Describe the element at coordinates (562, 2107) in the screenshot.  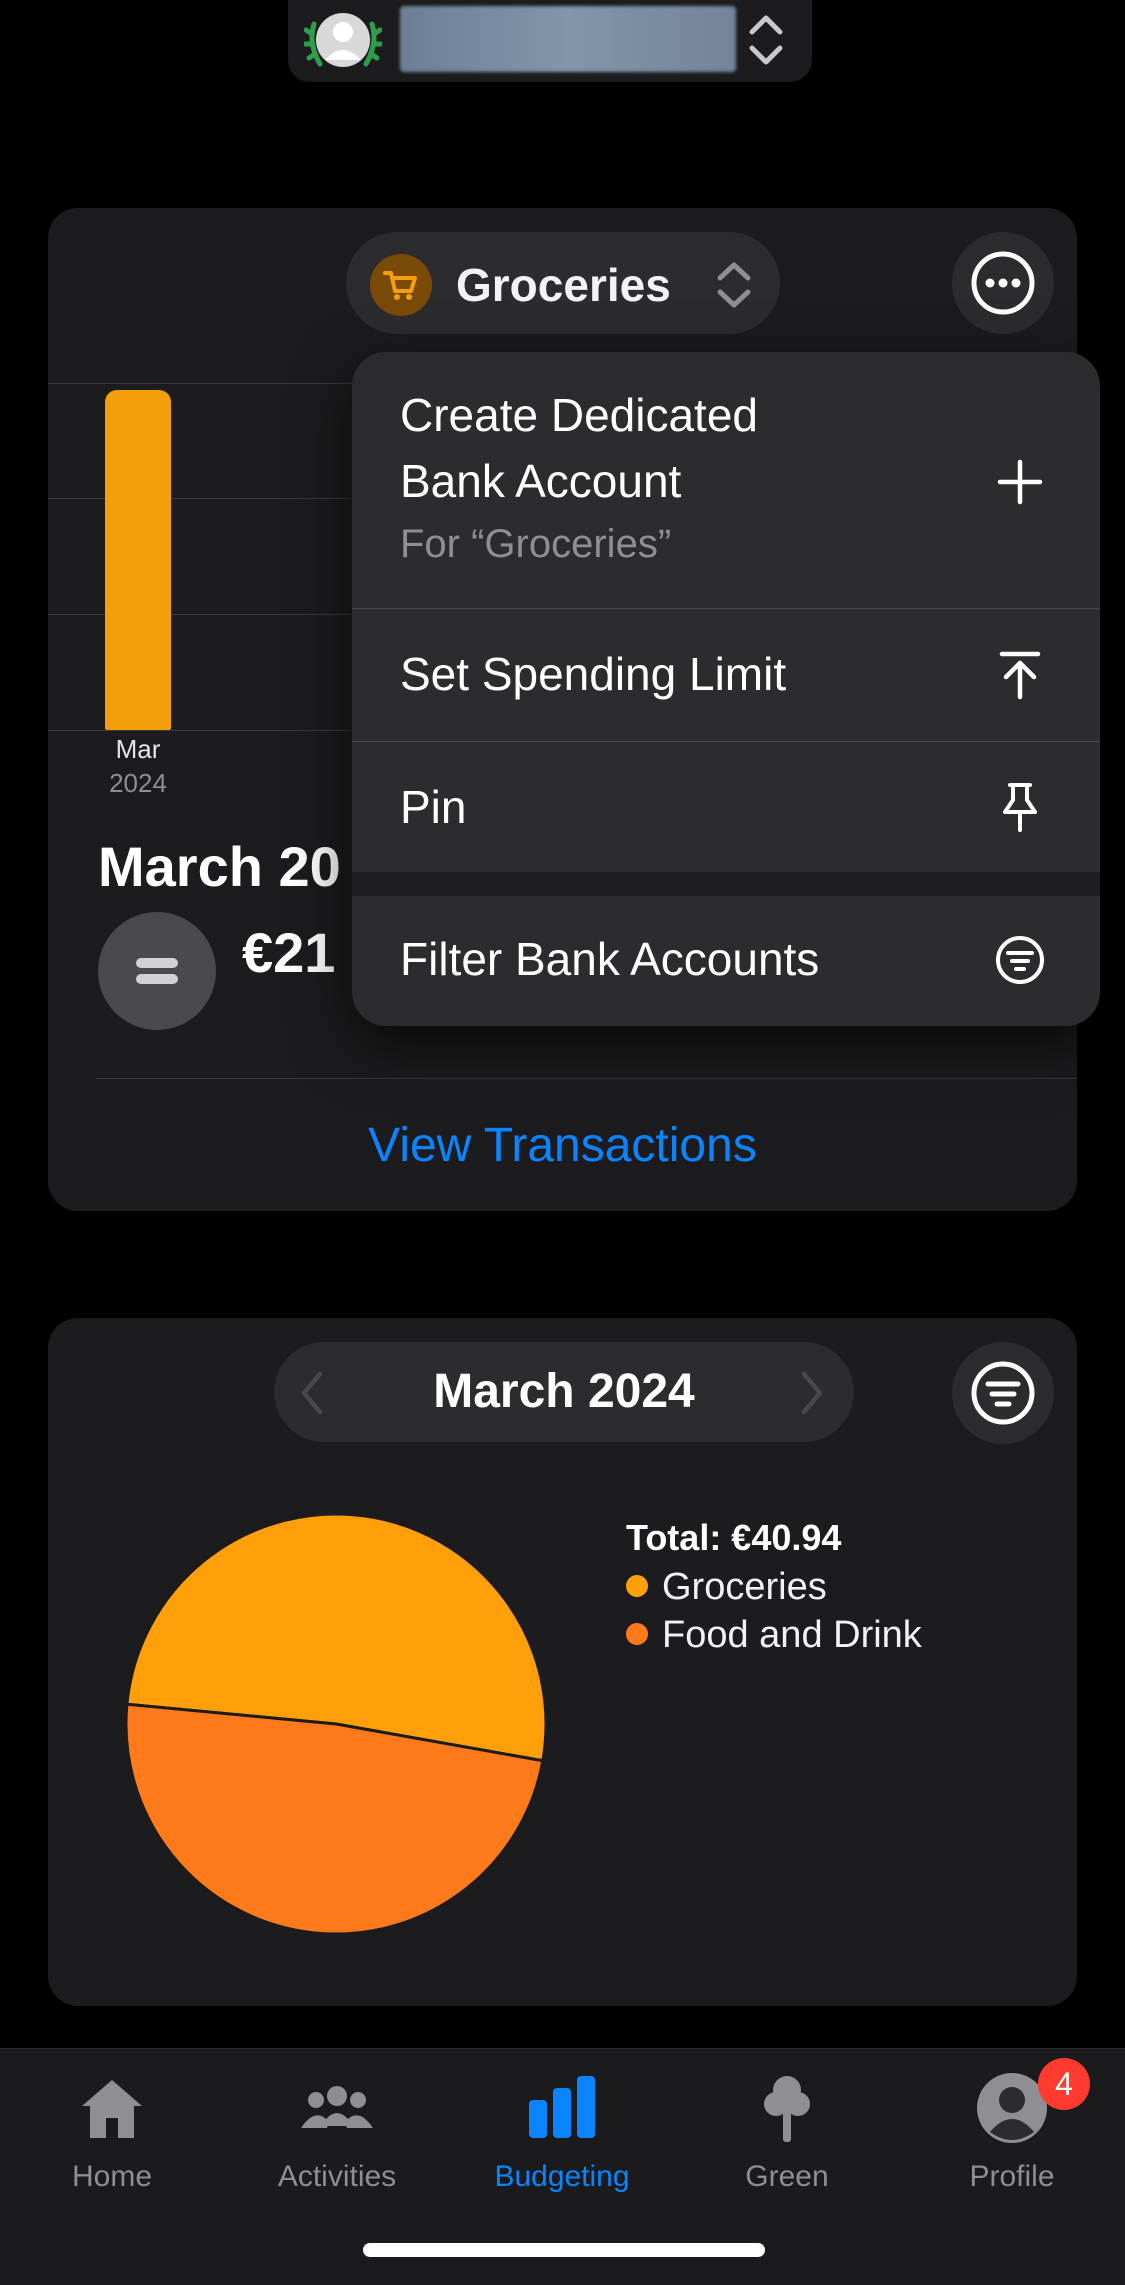
I see `bar-chart-icon` at that location.